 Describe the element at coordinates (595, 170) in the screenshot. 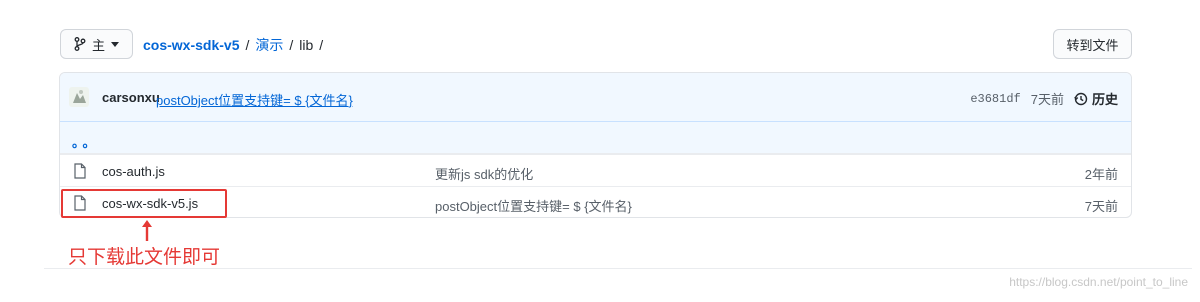

I see `file-row: cos-auth.js 更新js sdk的优化 2年前` at that location.